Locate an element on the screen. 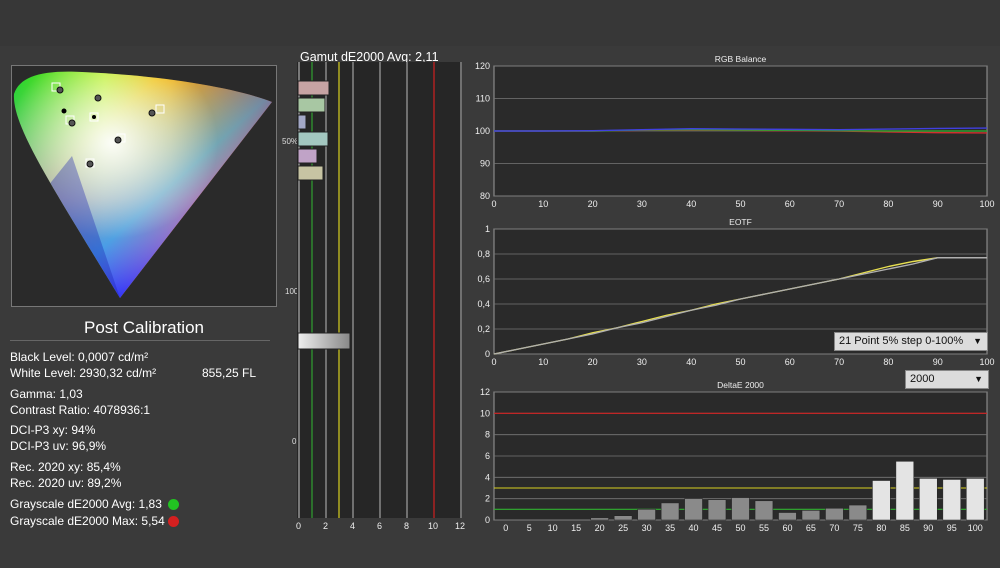 The image size is (1000, 568). chart-title: RGB Balance is located at coordinates (741, 59).